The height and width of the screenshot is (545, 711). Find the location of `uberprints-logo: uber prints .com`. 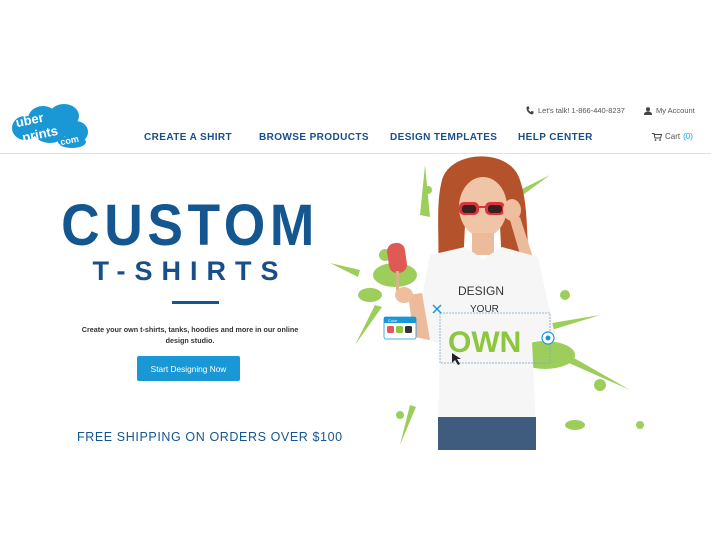

uberprints-logo: uber prints .com is located at coordinates (52, 125).